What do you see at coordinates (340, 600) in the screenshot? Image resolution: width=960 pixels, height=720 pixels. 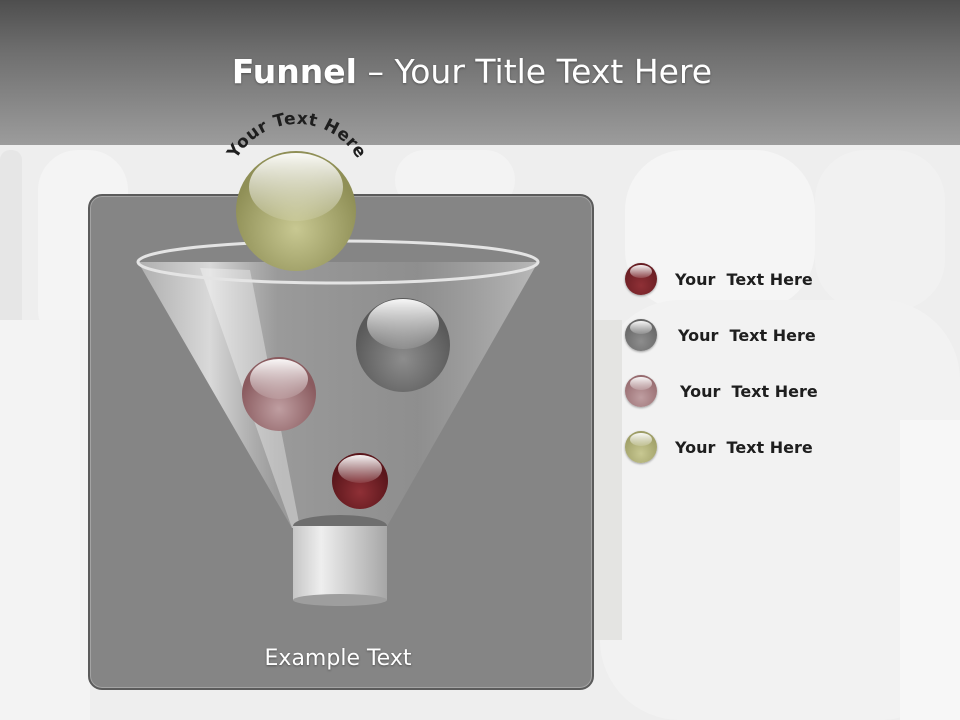 I see `spout-bottom` at bounding box center [340, 600].